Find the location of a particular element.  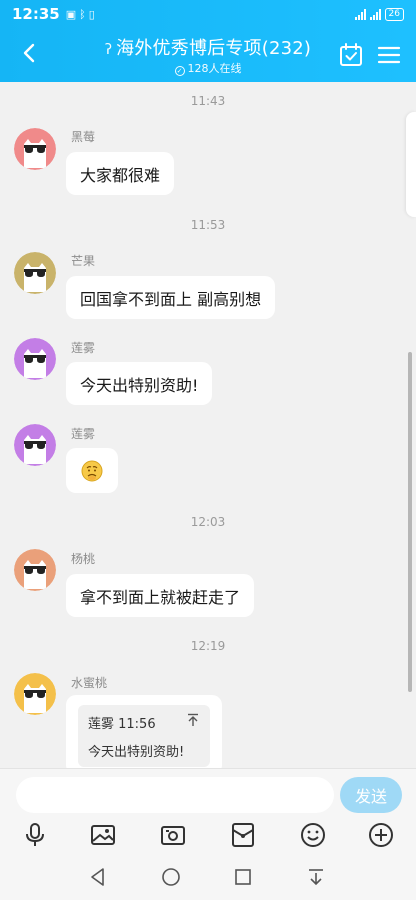

input-bar: 发送 is located at coordinates (208, 794).